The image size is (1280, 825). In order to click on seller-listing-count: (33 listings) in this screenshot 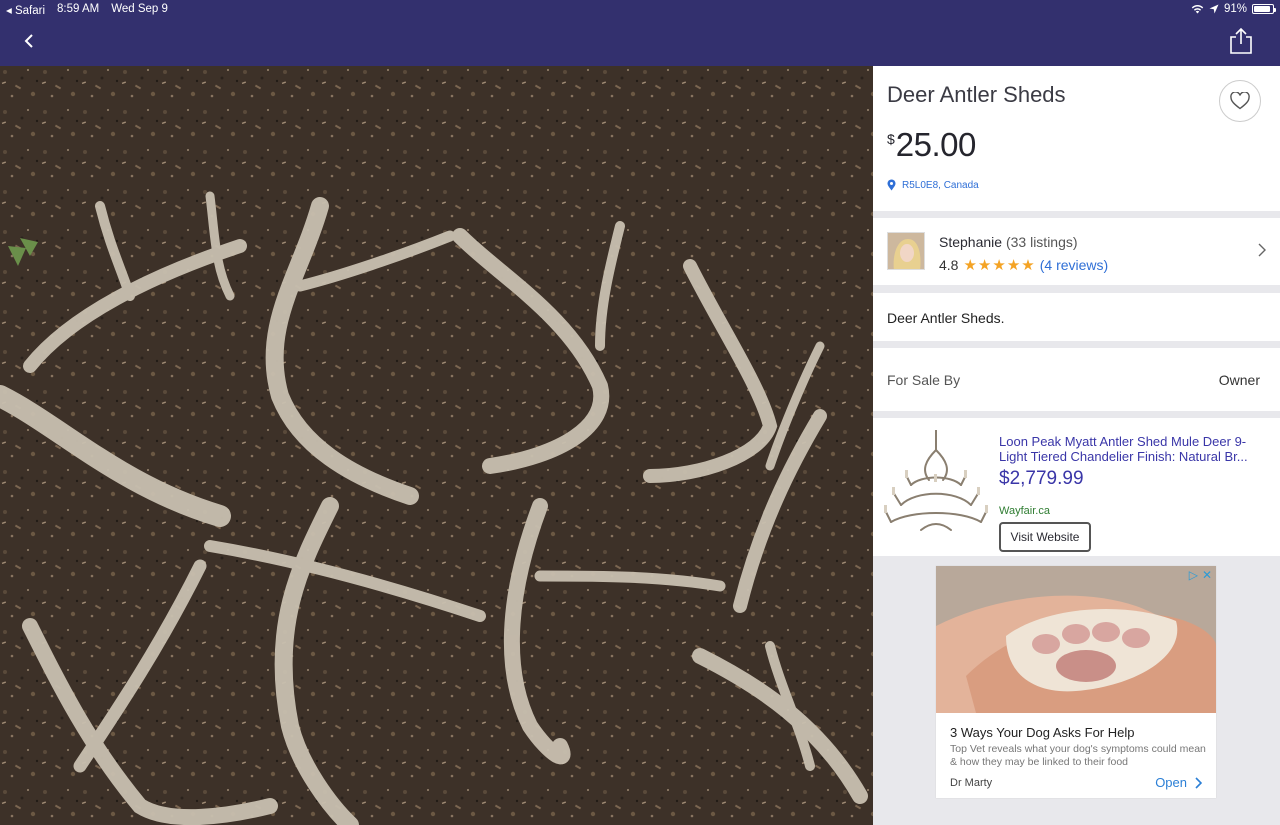, I will do `click(1041, 242)`.